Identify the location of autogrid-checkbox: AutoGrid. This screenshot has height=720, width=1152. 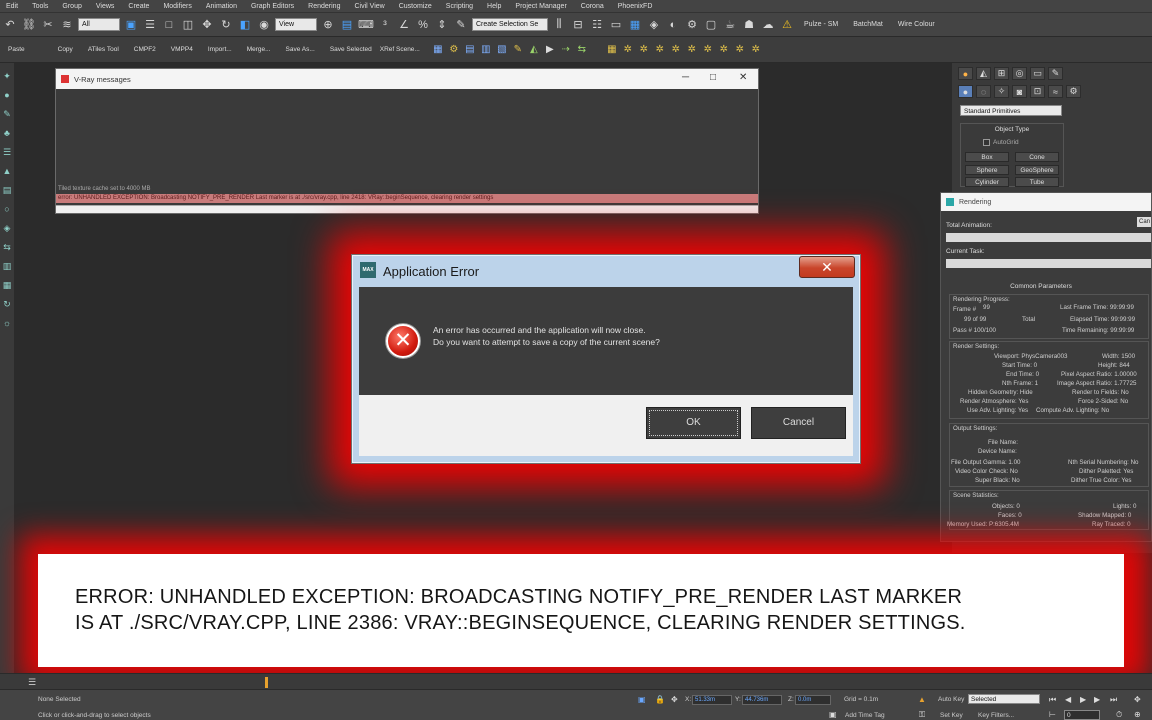
(1001, 142).